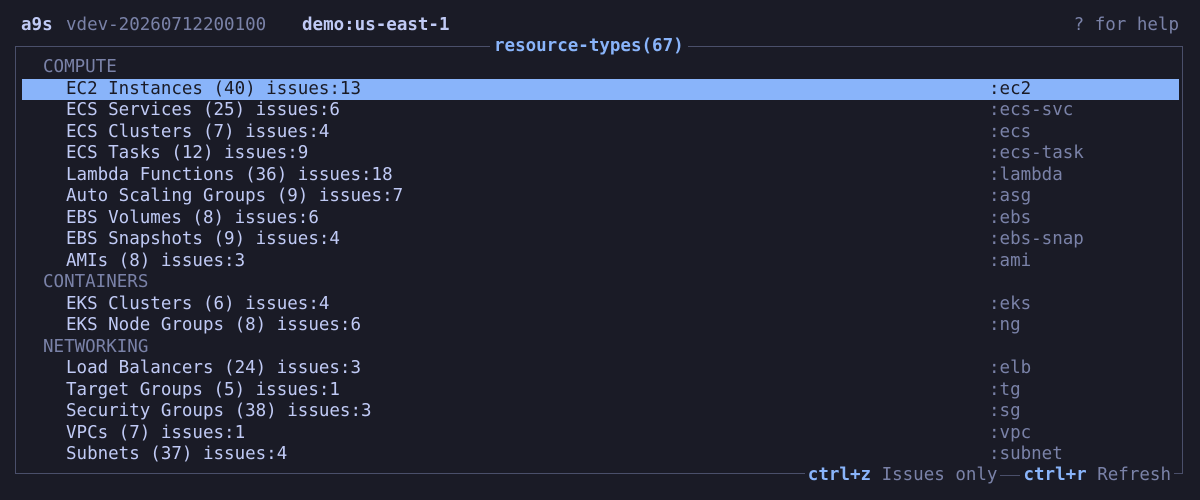  Describe the element at coordinates (600, 197) in the screenshot. I see `resource-type-row: Auto Scaling Groups (9) issues:7 :asg` at that location.